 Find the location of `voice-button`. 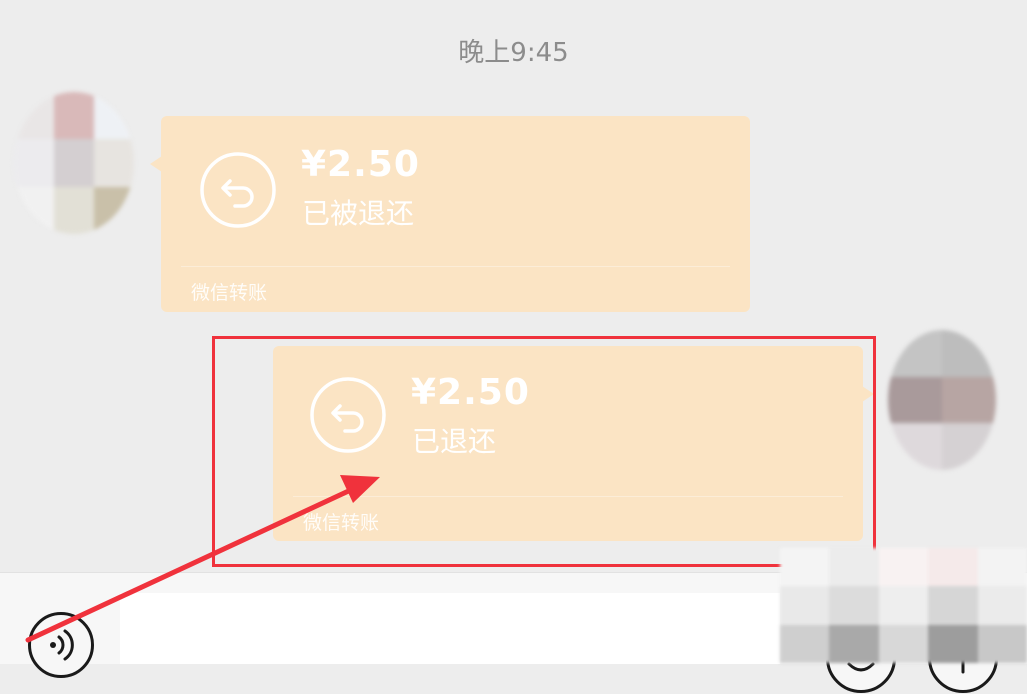

voice-button is located at coordinates (61, 645).